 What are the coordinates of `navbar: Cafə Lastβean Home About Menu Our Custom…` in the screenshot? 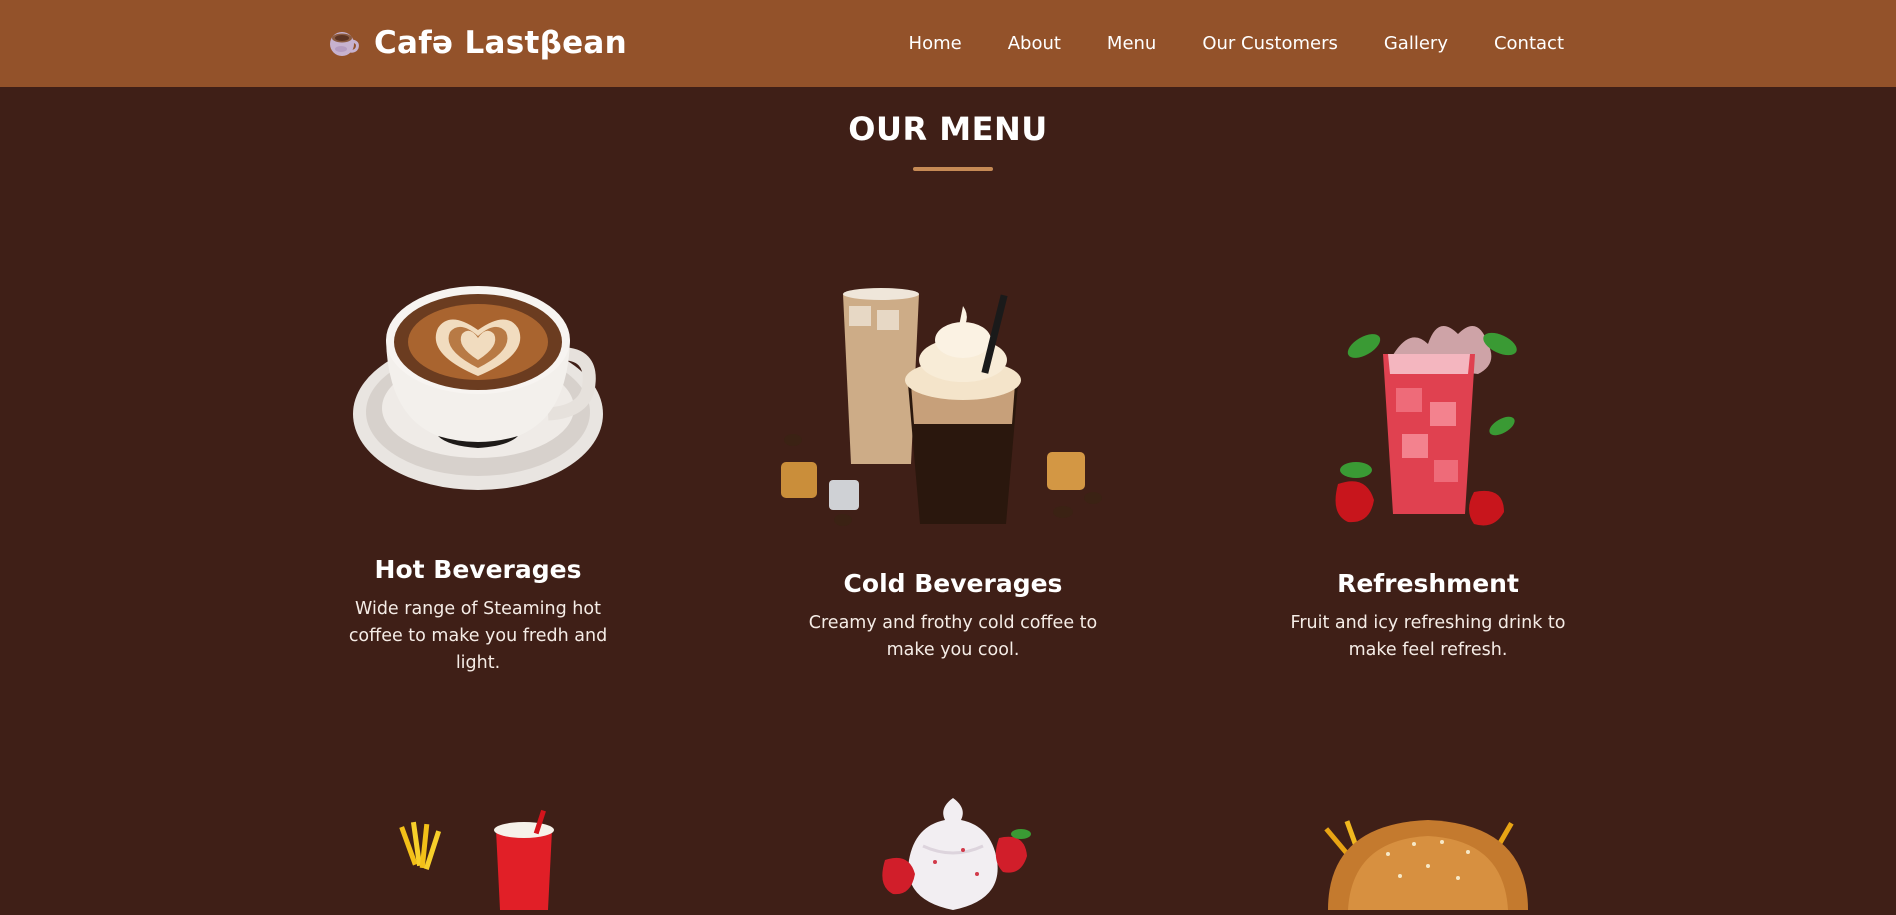 It's located at (948, 43).